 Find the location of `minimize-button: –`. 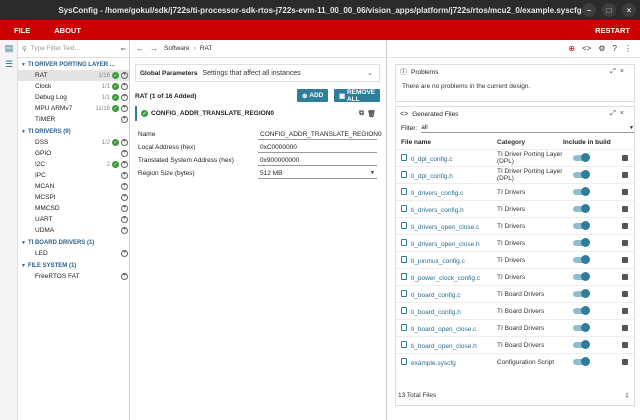

minimize-button: – is located at coordinates (589, 10).